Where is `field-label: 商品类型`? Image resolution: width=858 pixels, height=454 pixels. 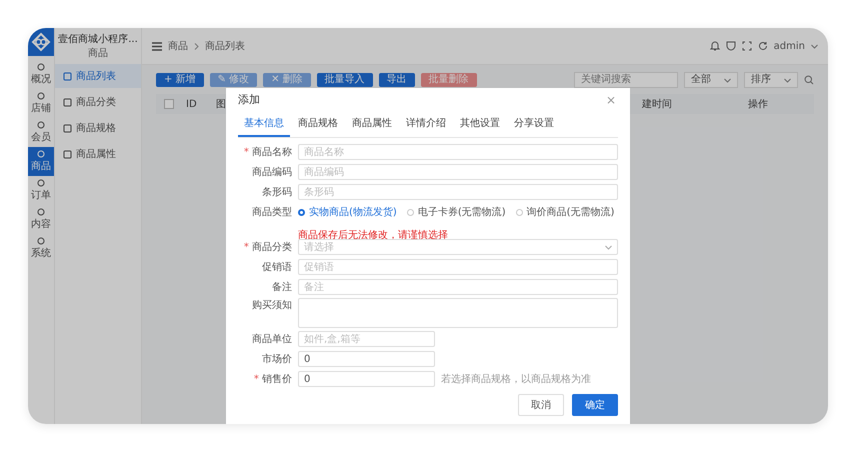 field-label: 商品类型 is located at coordinates (272, 212).